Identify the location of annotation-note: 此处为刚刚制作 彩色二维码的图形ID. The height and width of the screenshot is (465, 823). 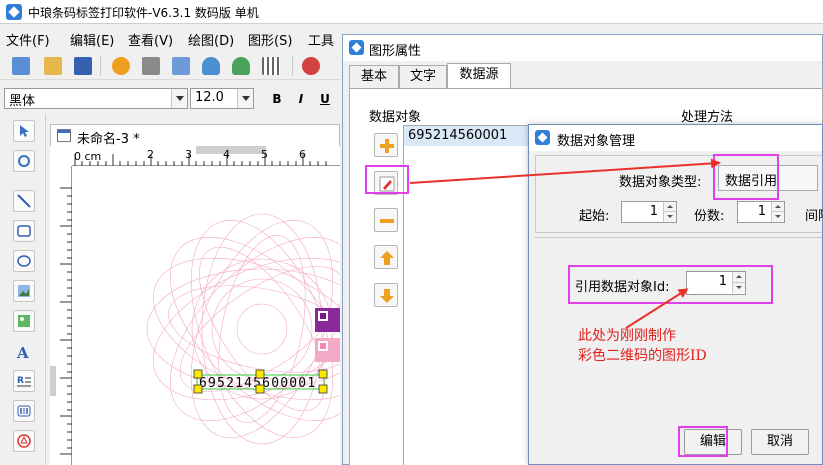
(642, 346).